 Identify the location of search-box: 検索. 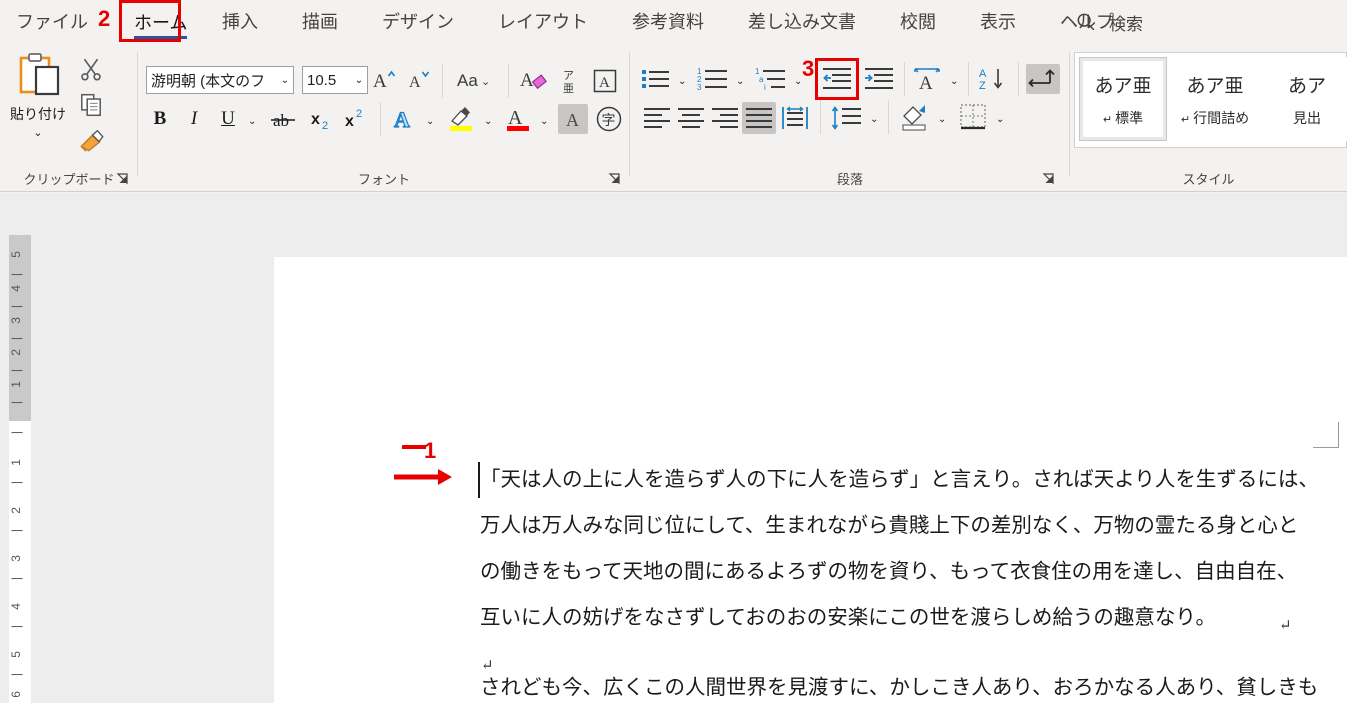
(1109, 22).